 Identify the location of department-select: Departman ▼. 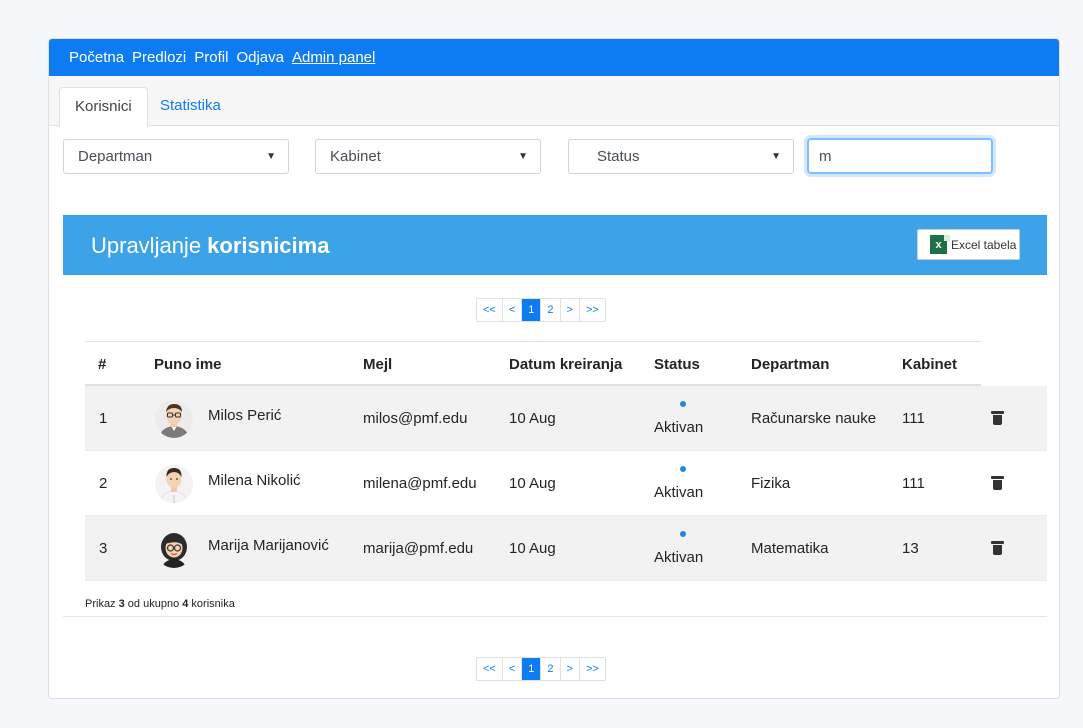
(176, 156).